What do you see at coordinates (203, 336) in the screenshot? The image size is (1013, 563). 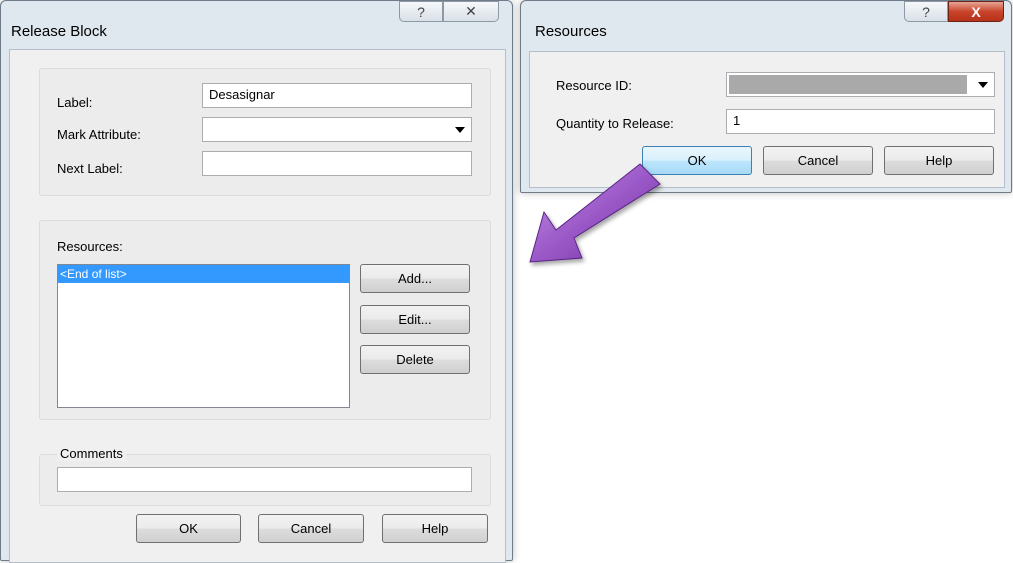 I see `resources-list: <End of list>` at bounding box center [203, 336].